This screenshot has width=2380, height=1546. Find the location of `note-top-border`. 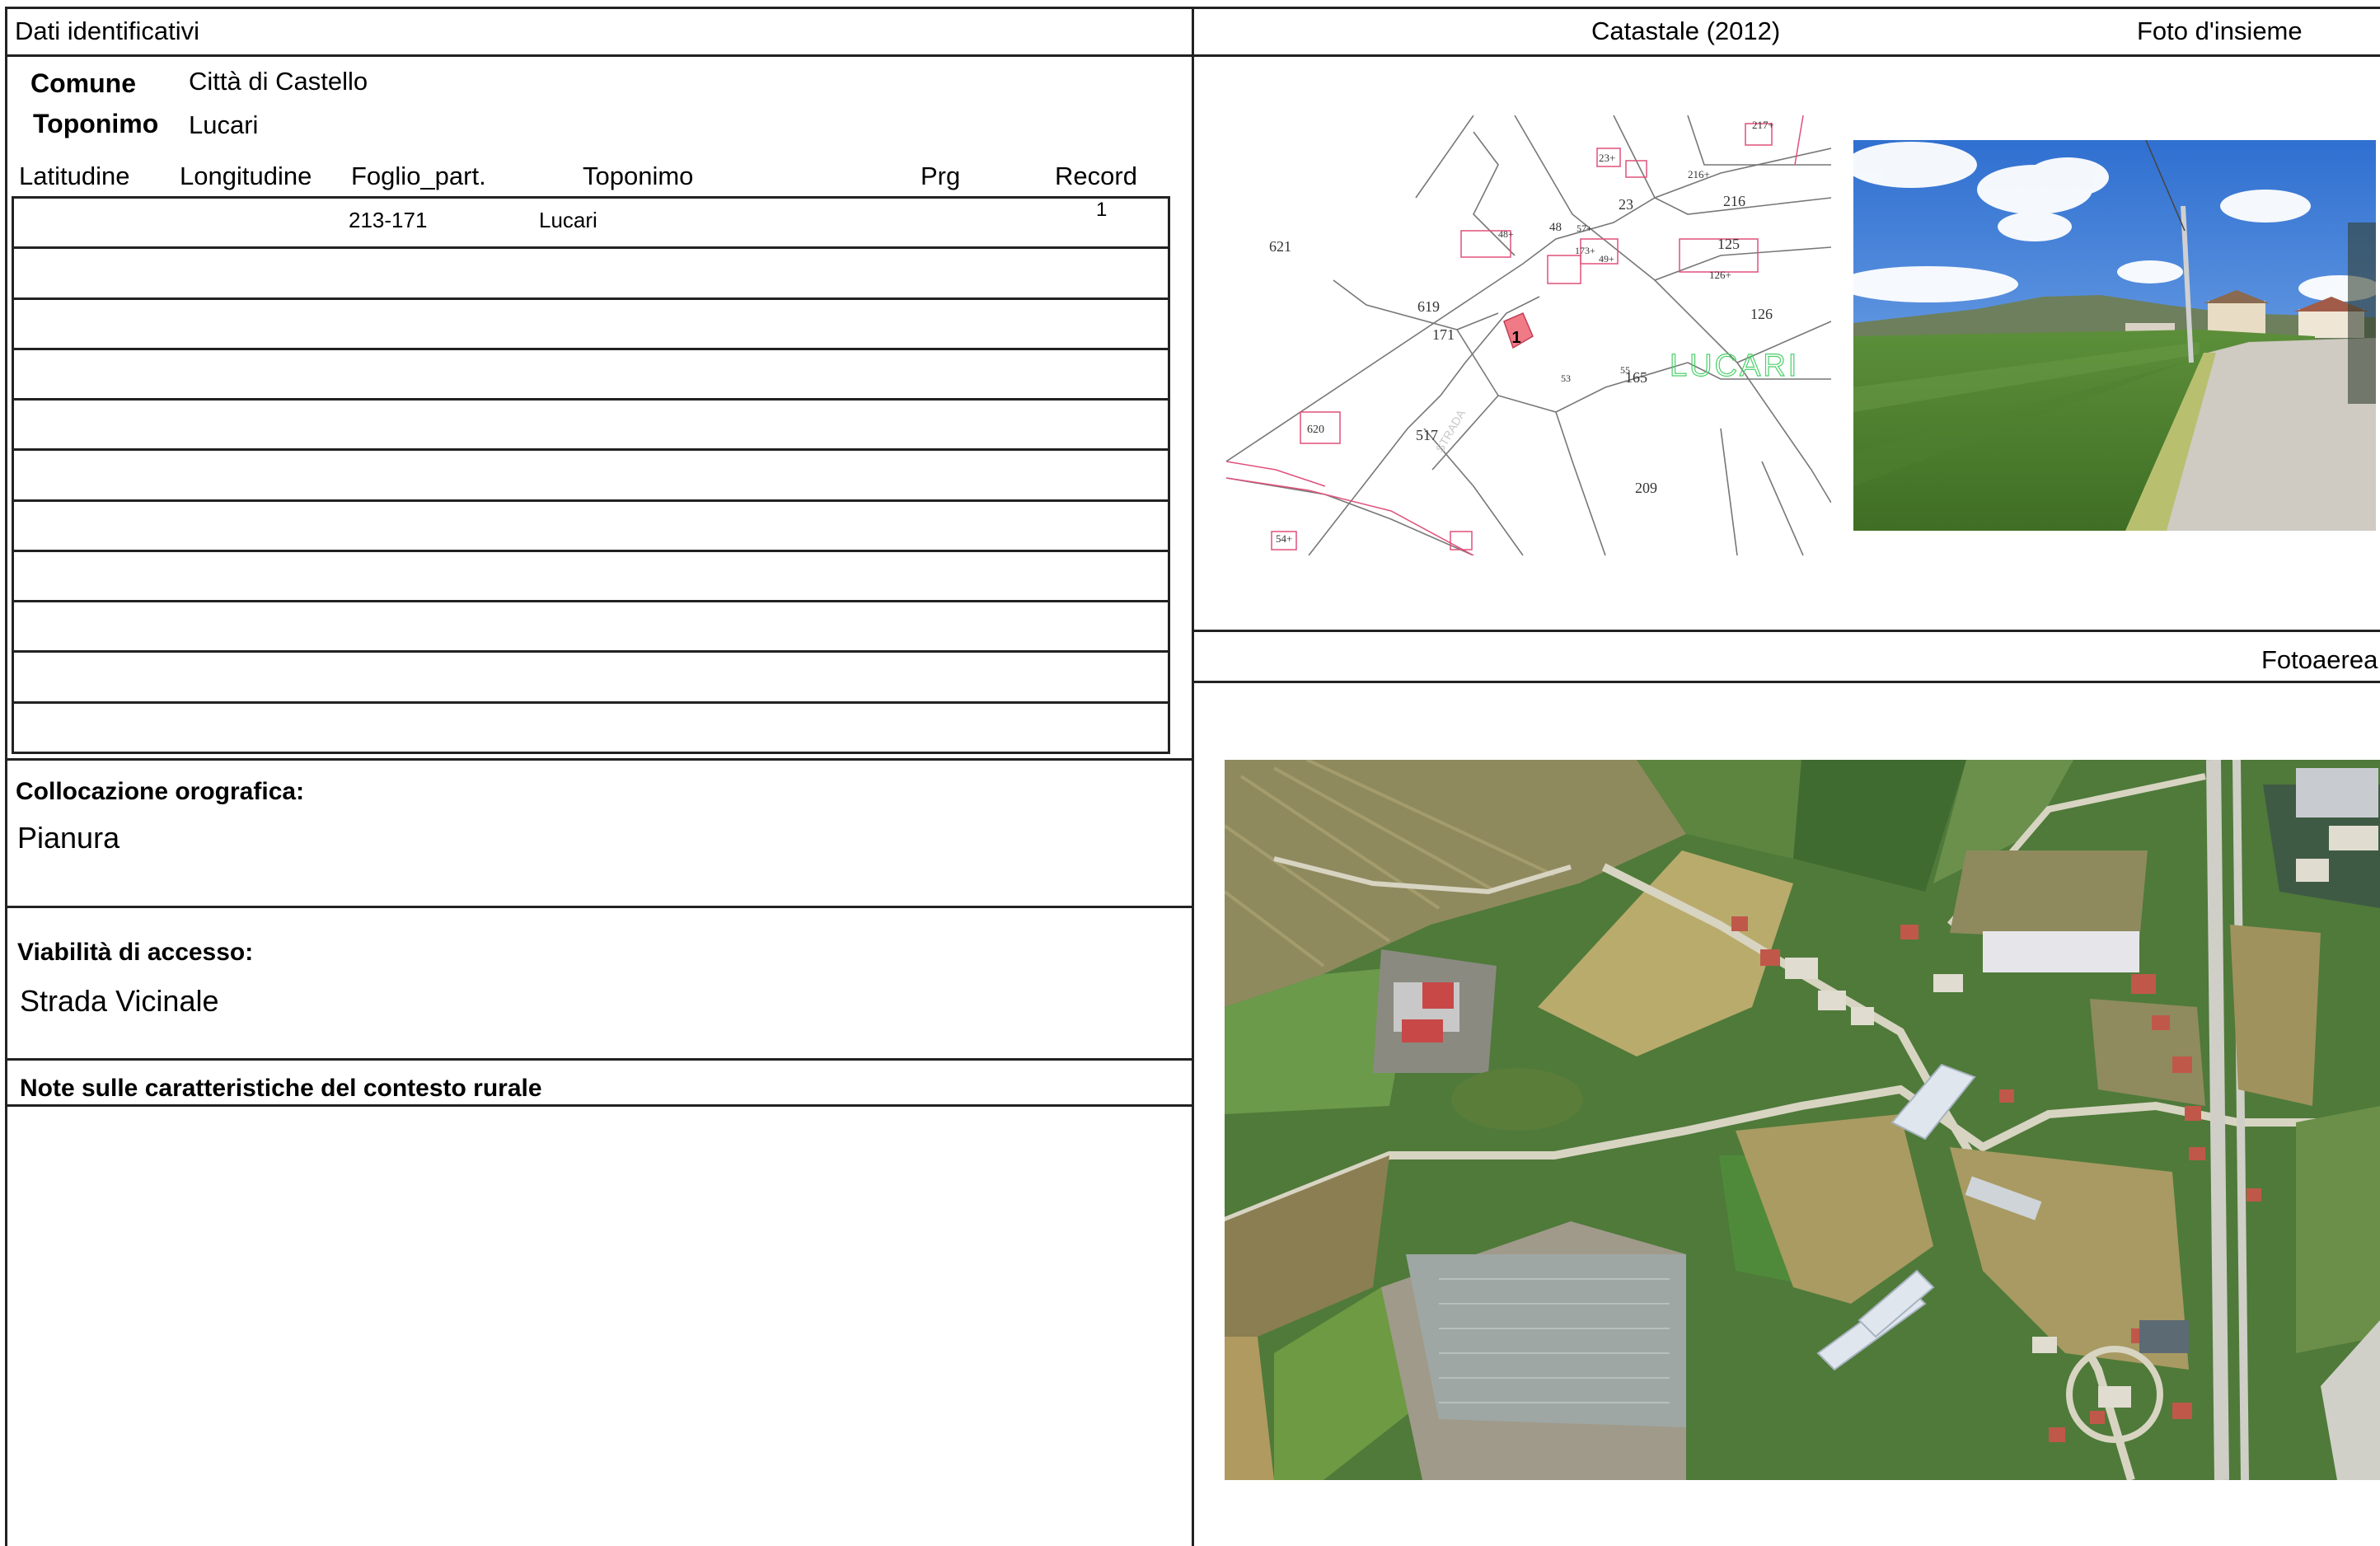

note-top-border is located at coordinates (599, 1059).